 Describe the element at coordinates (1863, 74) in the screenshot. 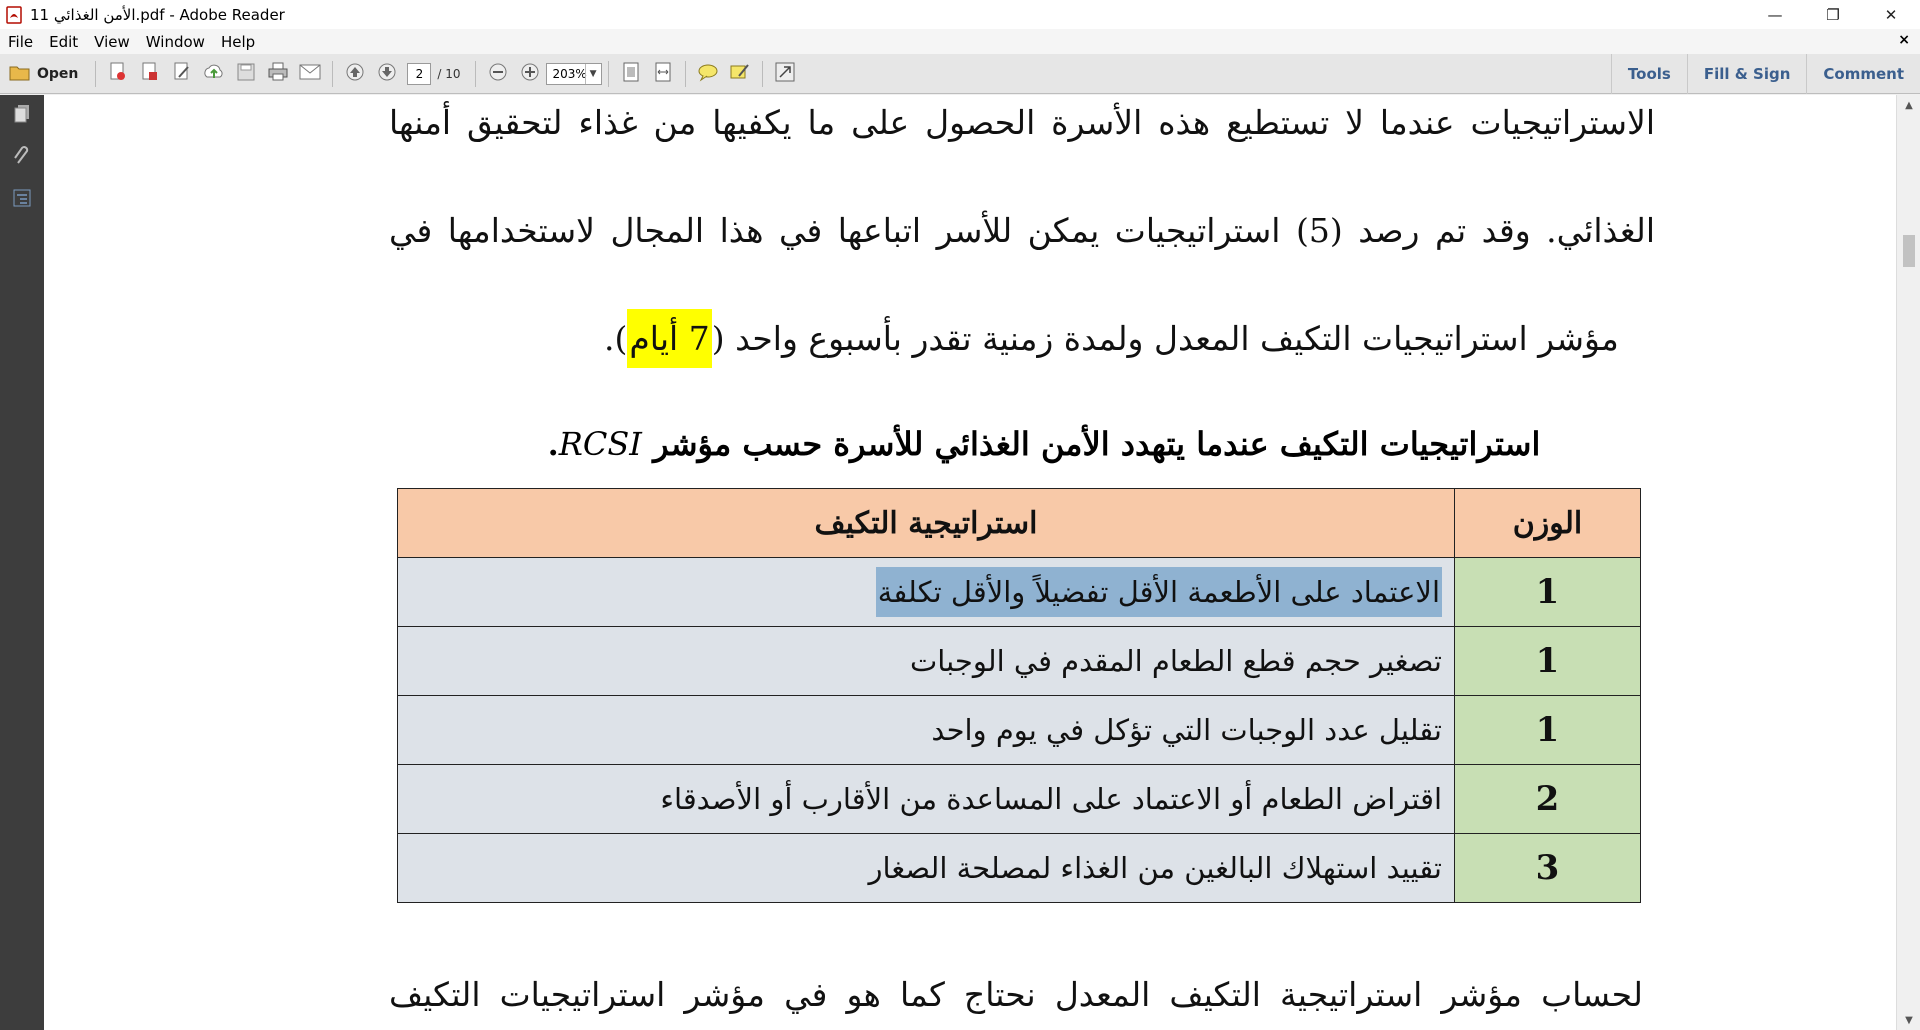

I see `comment-tab: Comment` at that location.